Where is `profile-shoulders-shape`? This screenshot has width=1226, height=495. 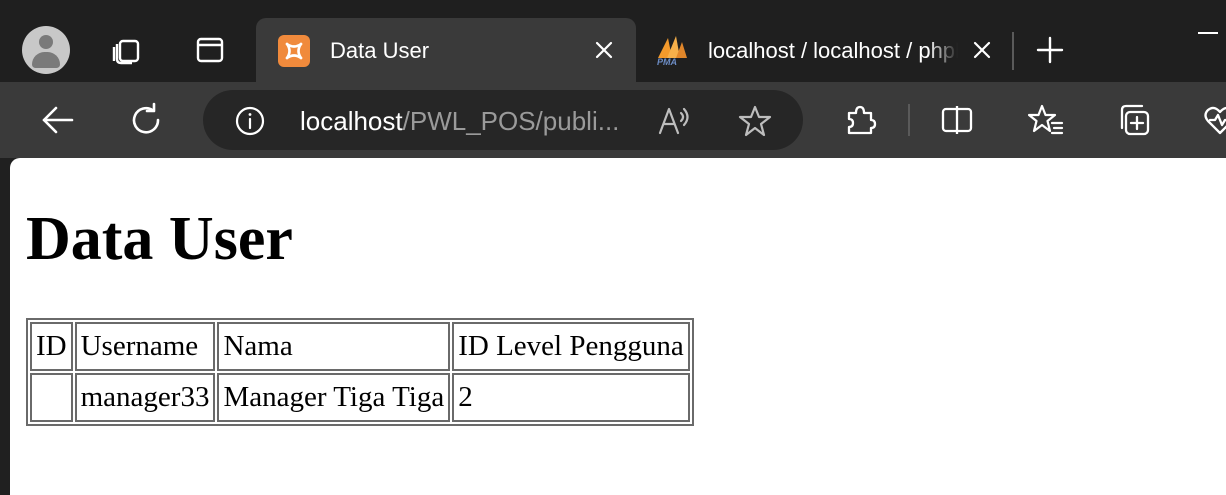 profile-shoulders-shape is located at coordinates (46, 60).